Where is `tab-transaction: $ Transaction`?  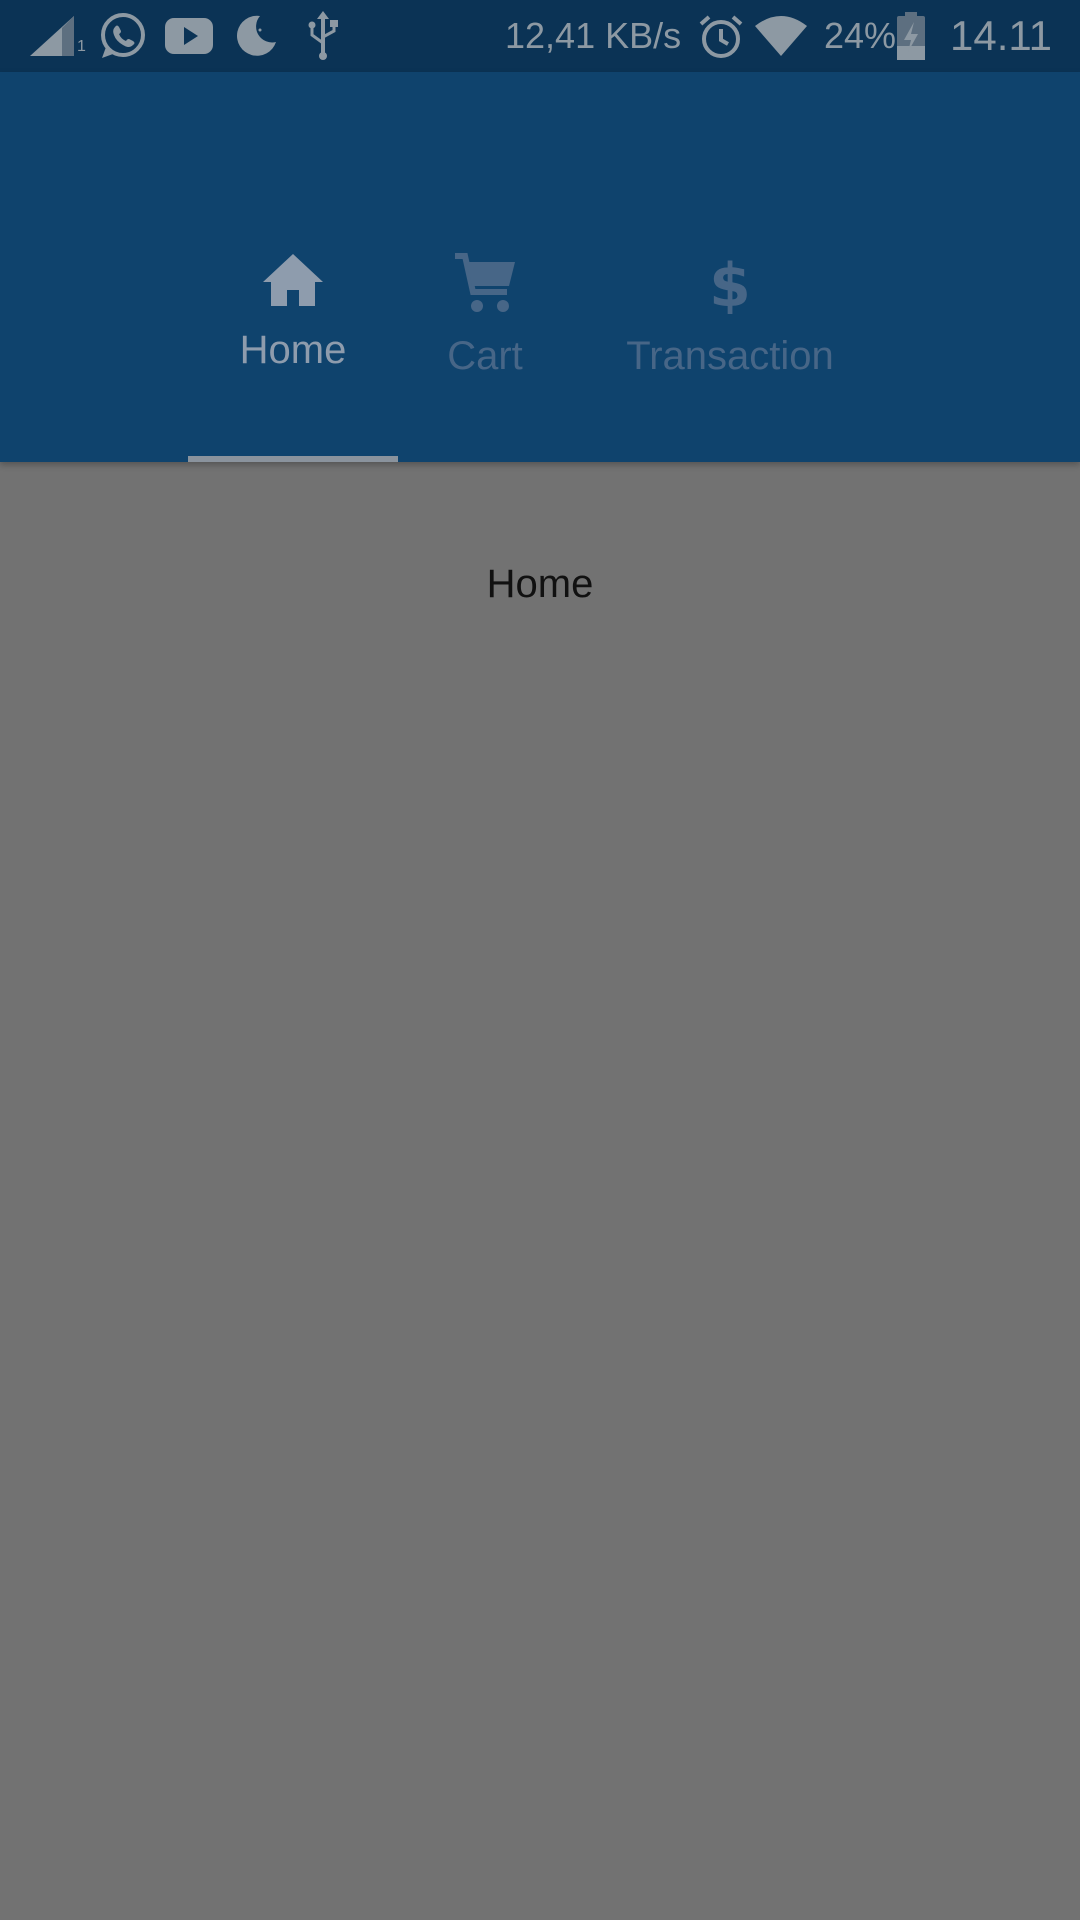 tab-transaction: $ Transaction is located at coordinates (730, 357).